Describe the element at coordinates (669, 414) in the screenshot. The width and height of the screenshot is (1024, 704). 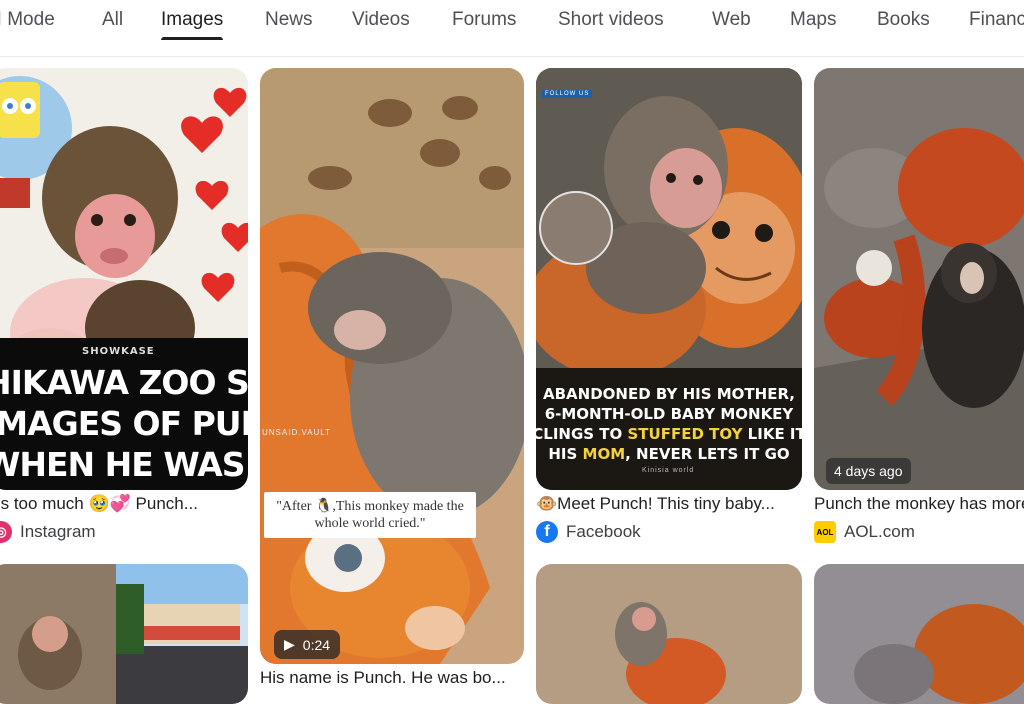
I see `facebook-line-2: 6-MONTH-OLD BABY MONKEY` at that location.